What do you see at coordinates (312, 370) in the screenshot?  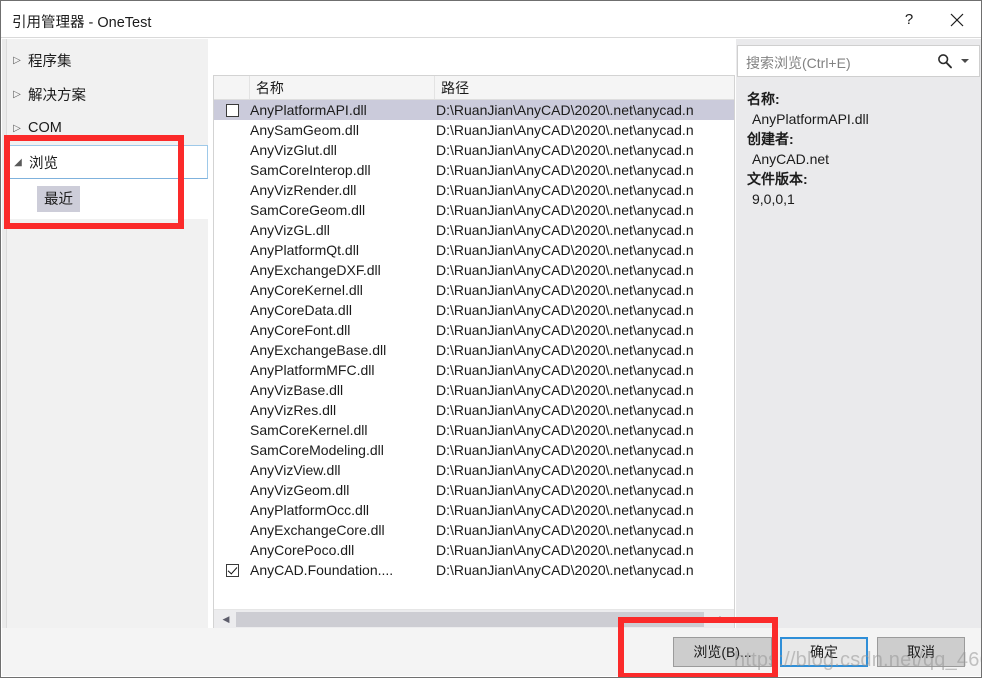 I see `row-name-cell: AnyPlatformMFC.dll` at bounding box center [312, 370].